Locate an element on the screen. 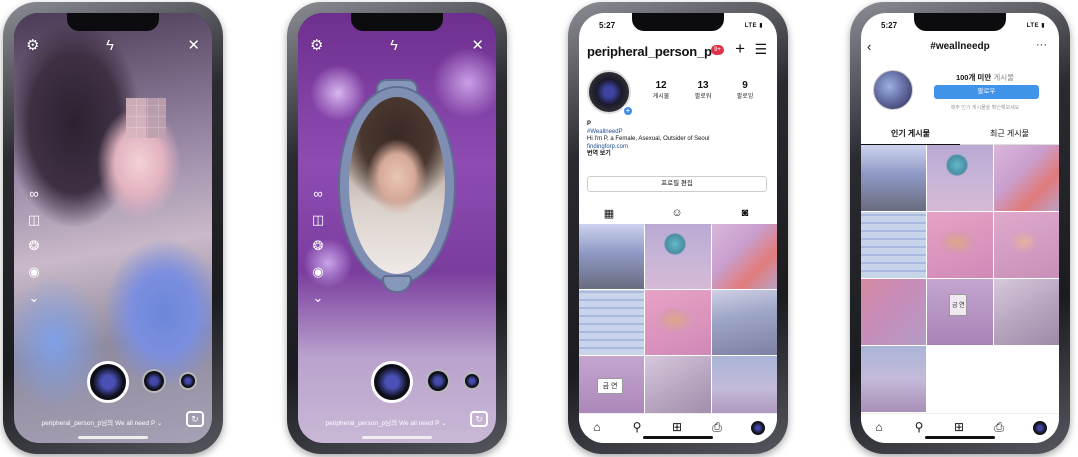 The width and height of the screenshot is (1078, 457). bio-name: P is located at coordinates (589, 124).